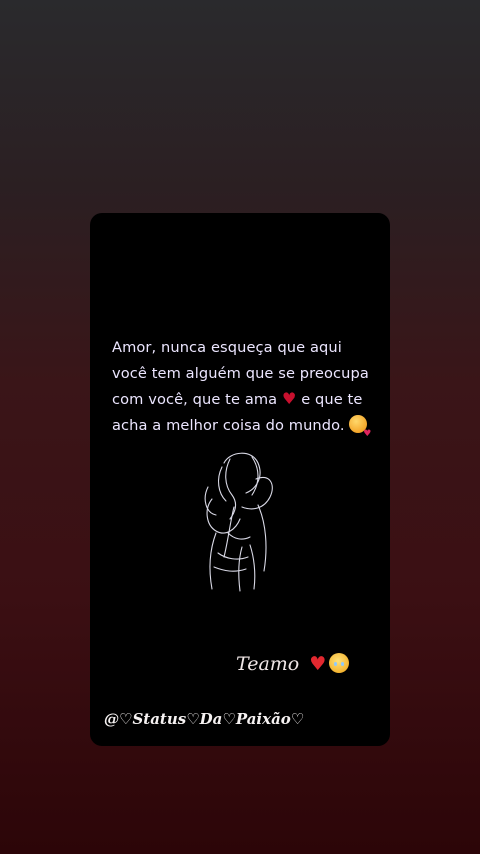 The height and width of the screenshot is (854, 480). I want to click on signature: Teamo ♥, so click(293, 664).